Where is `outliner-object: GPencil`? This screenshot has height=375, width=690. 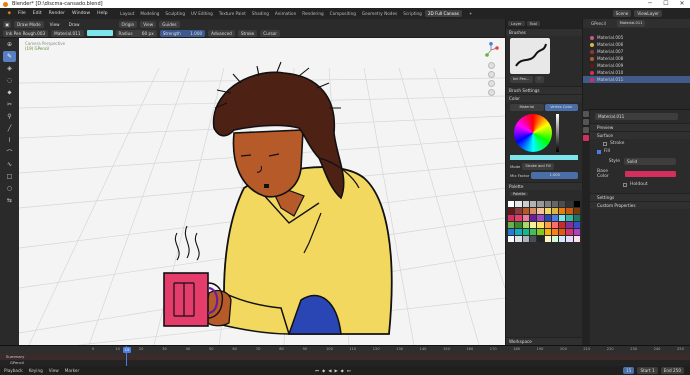
outliner-object: GPencil is located at coordinates (598, 23).